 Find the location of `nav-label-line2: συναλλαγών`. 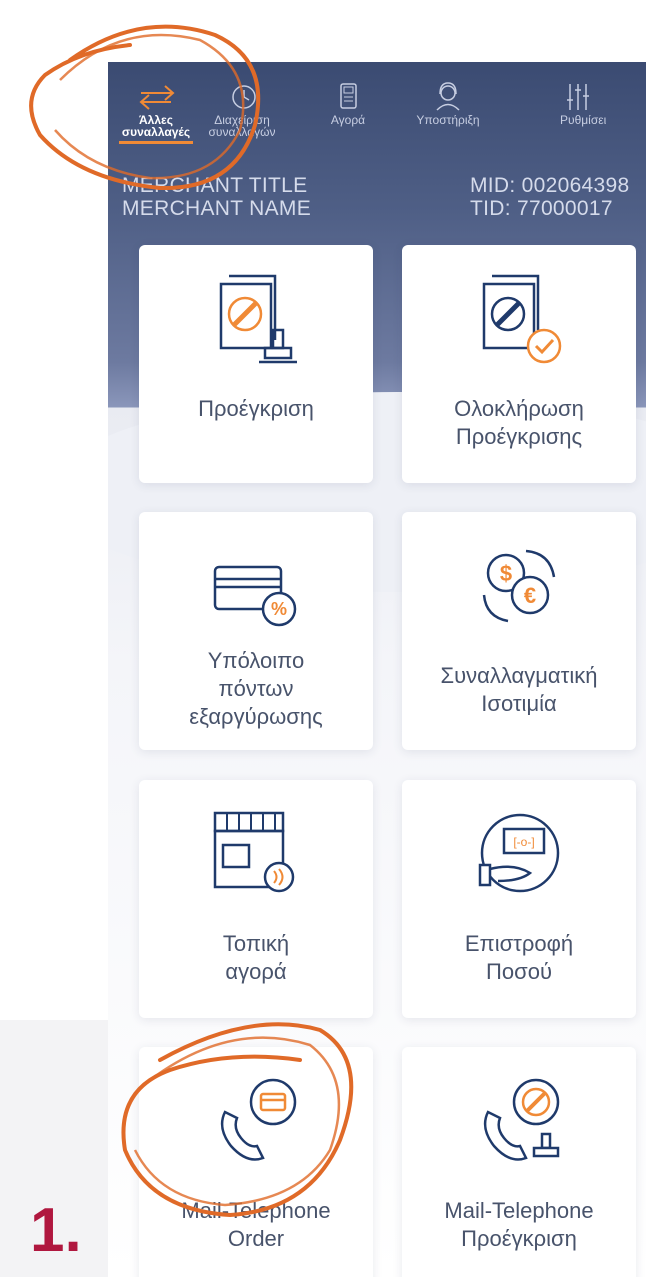

nav-label-line2: συναλλαγών is located at coordinates (242, 132).